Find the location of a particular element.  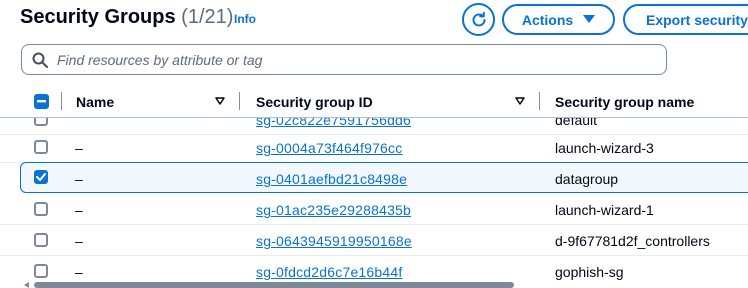

refresh-button is located at coordinates (478, 19).